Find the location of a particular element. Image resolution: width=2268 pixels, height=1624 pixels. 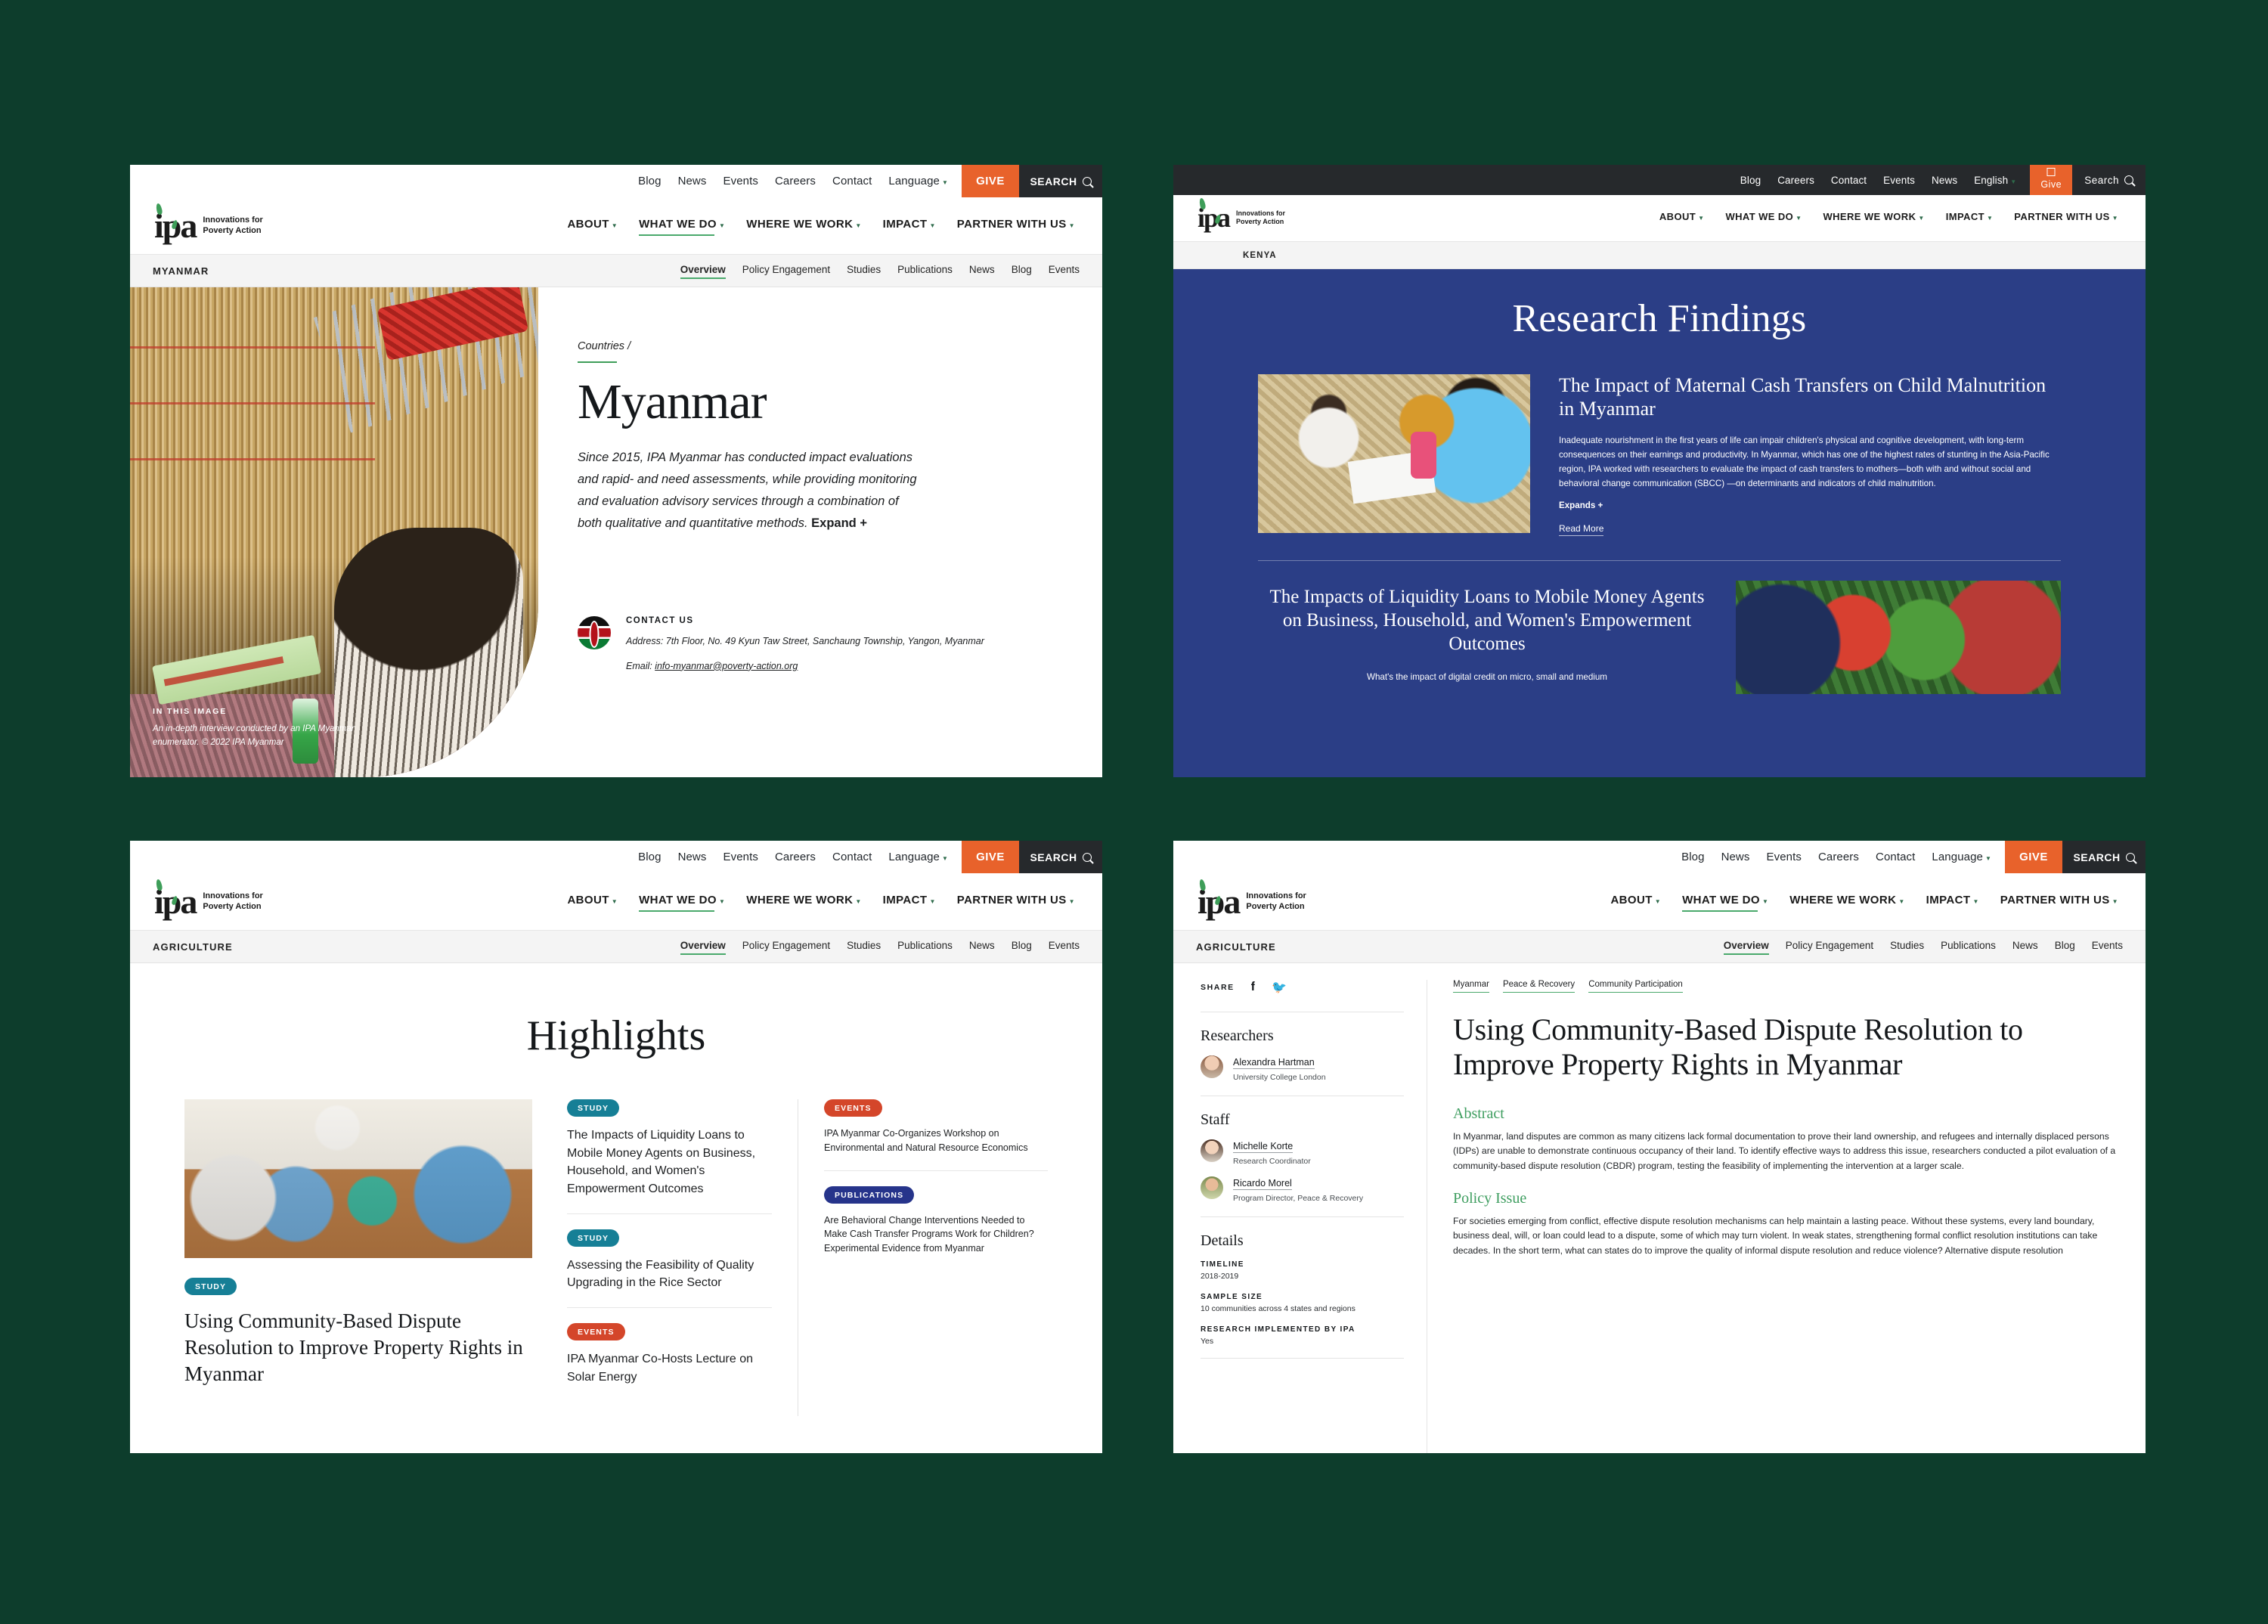

facebook-icon: 𝐟 is located at coordinates (1253, 987).